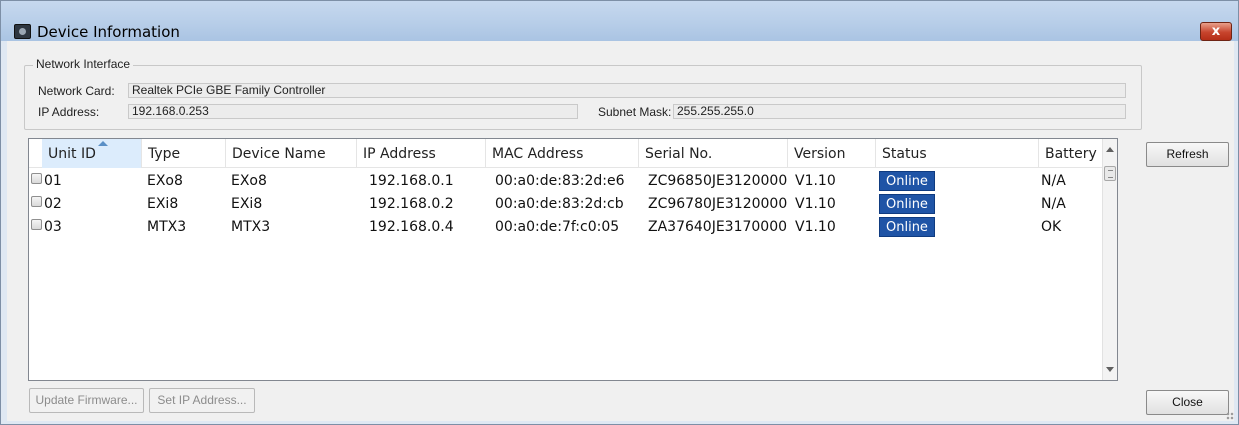 The width and height of the screenshot is (1239, 425). Describe the element at coordinates (899, 111) in the screenshot. I see `subnet-mask-field: 255.255.255.0` at that location.